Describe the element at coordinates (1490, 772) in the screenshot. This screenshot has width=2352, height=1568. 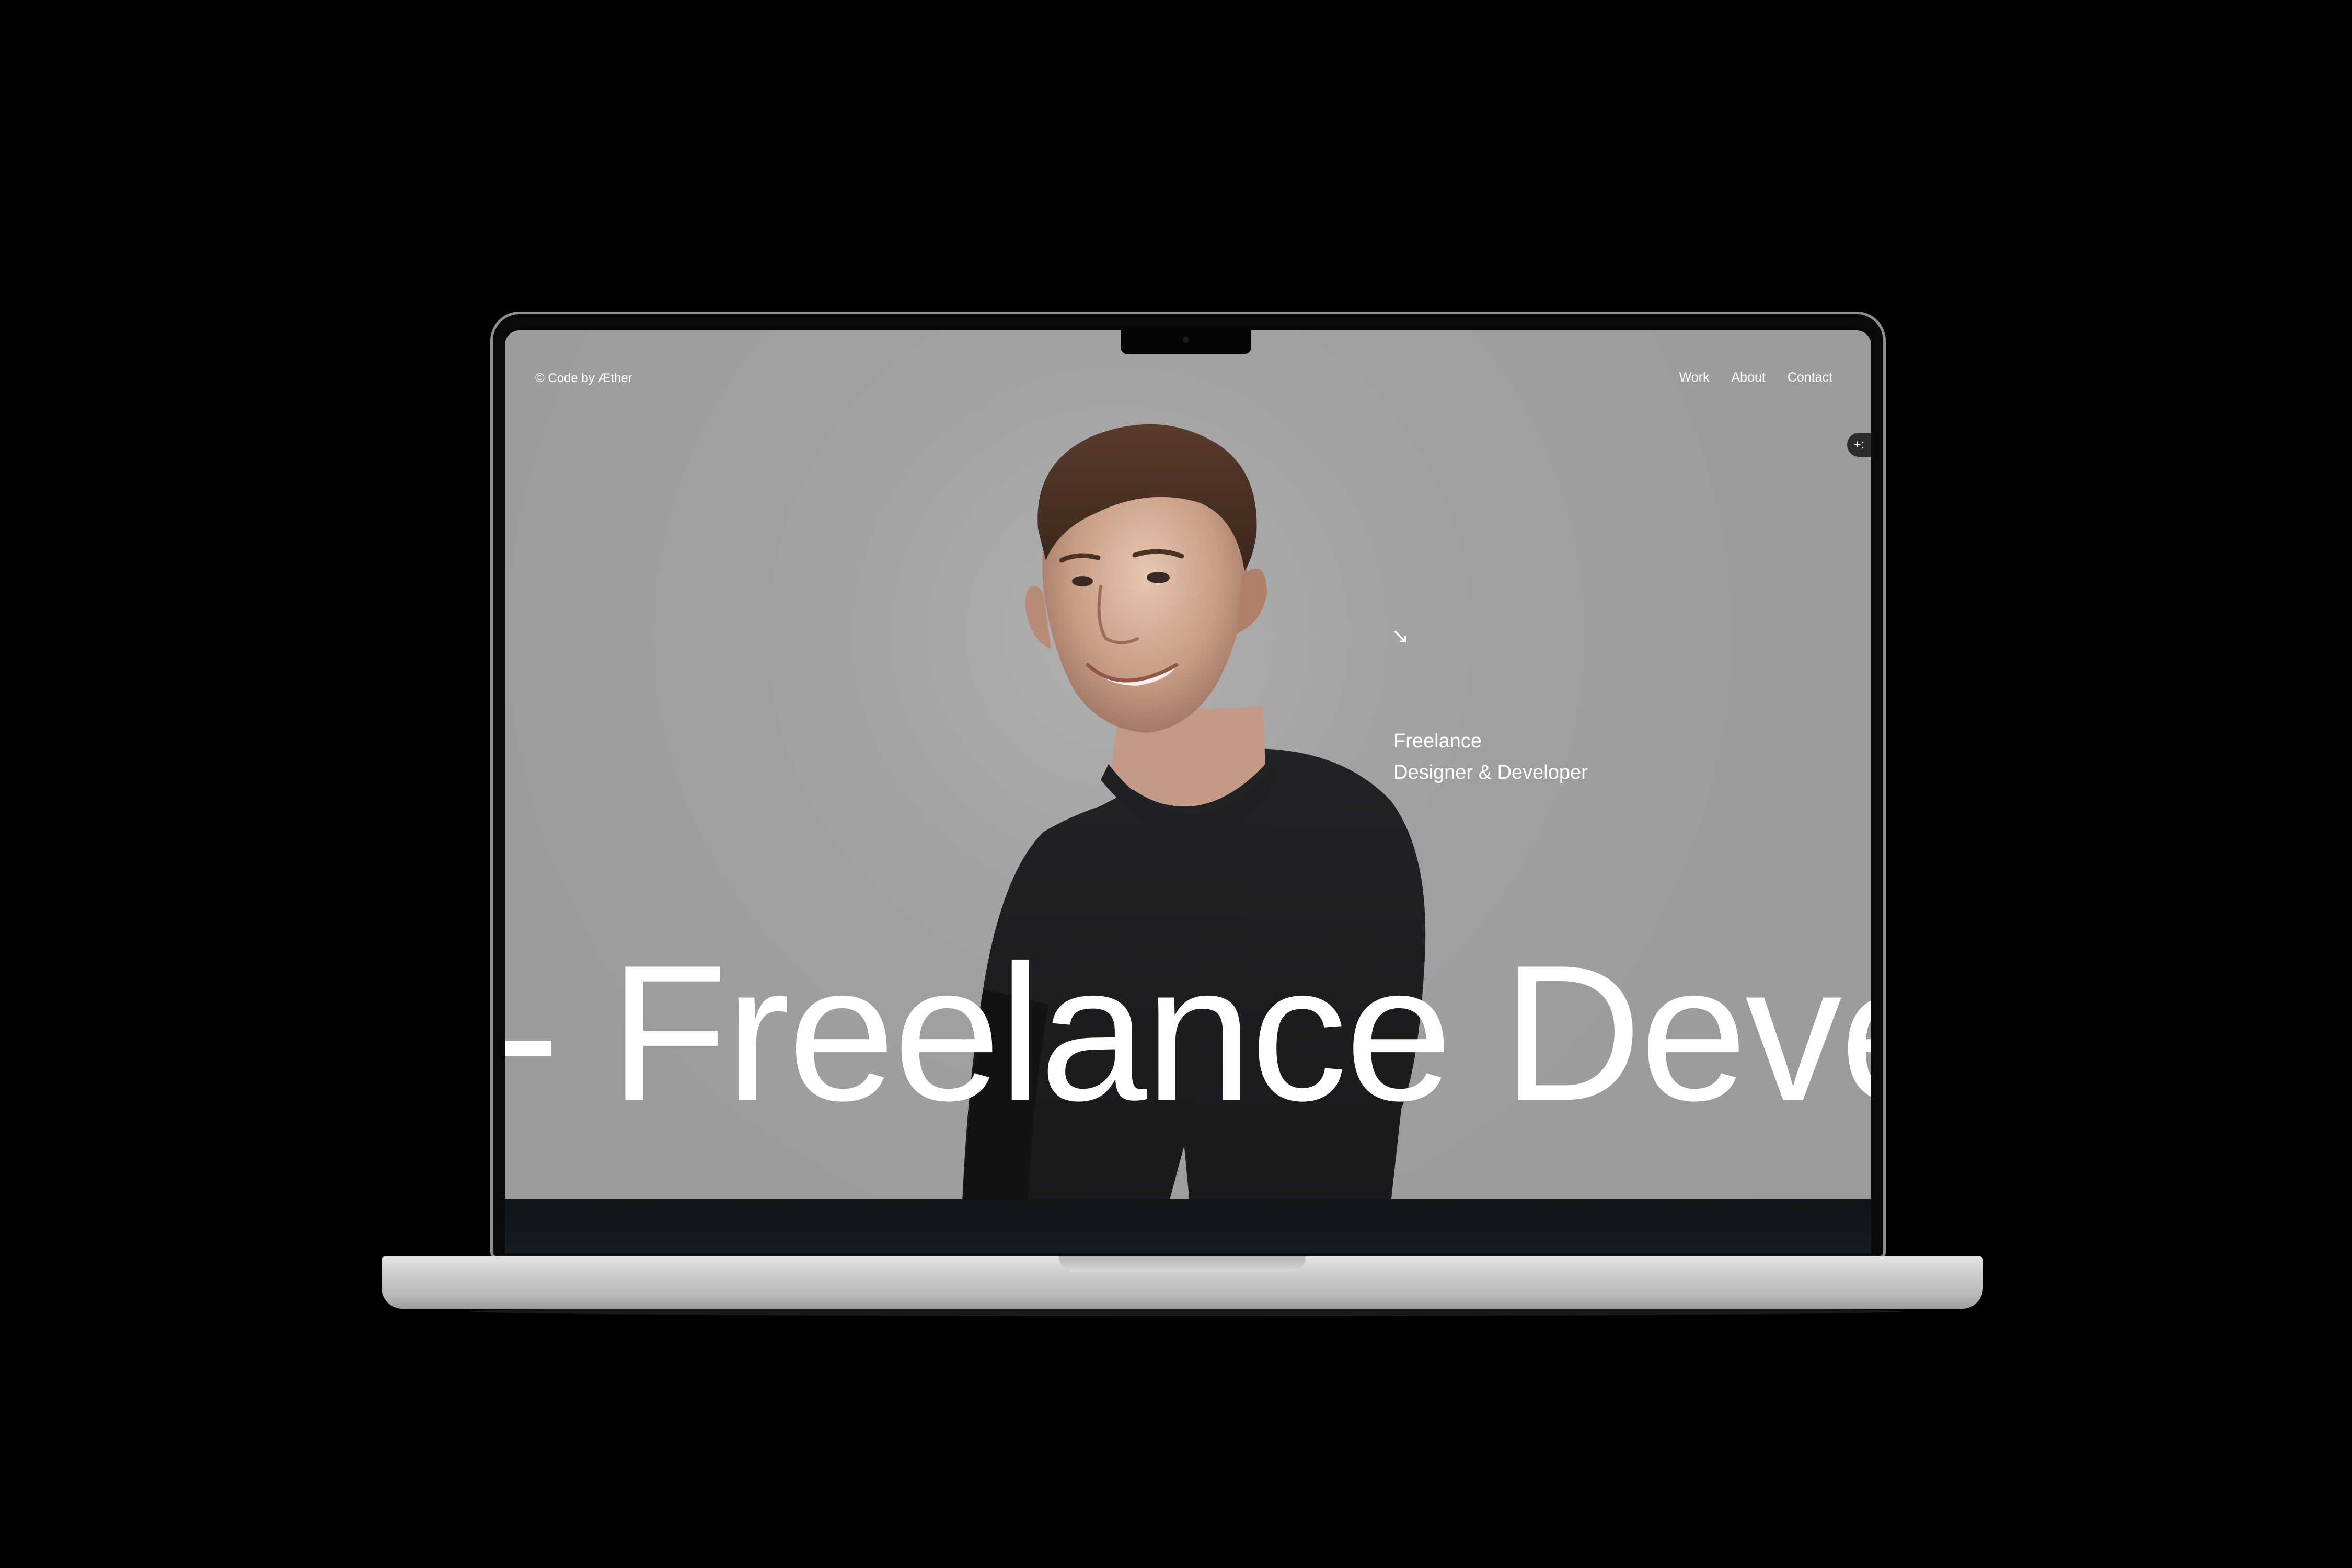
I see `role-line-2: Designer & Developer` at that location.